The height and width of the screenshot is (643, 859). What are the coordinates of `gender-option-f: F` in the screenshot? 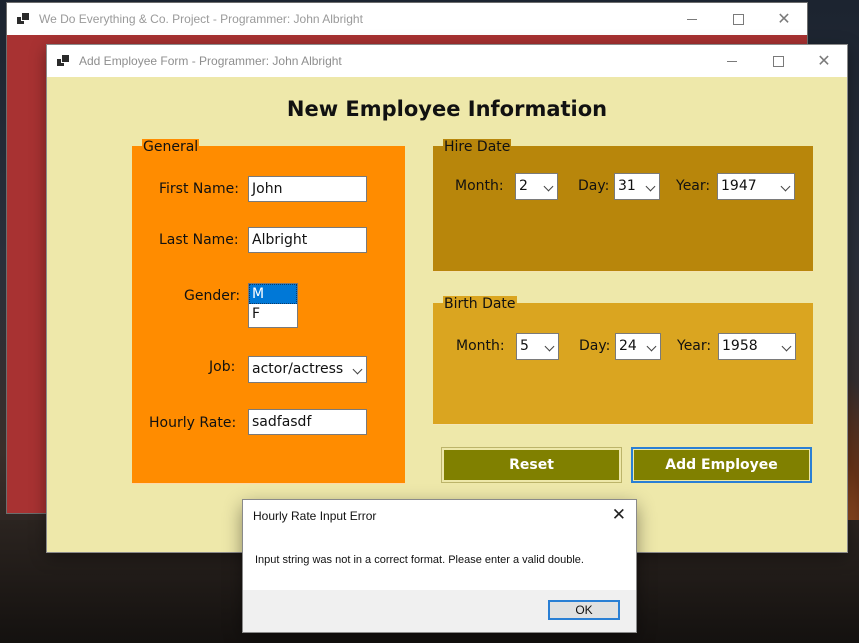 It's located at (273, 314).